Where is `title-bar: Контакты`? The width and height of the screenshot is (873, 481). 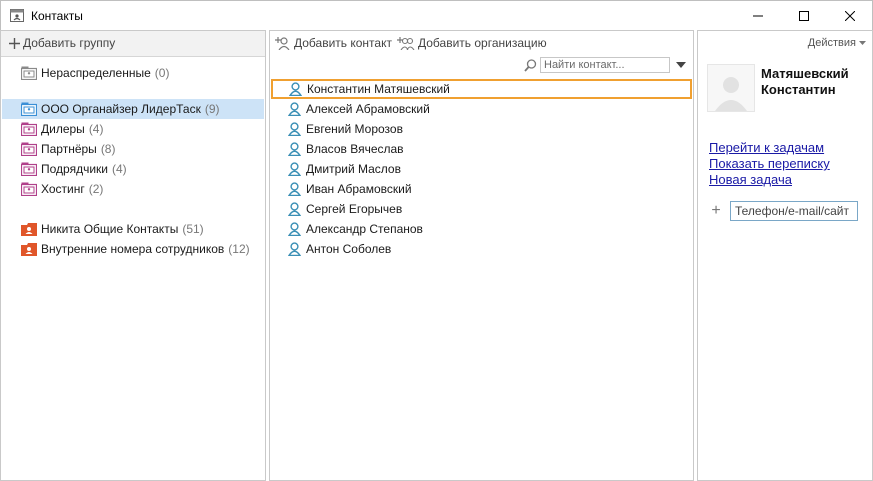
title-bar: Контакты is located at coordinates (436, 15).